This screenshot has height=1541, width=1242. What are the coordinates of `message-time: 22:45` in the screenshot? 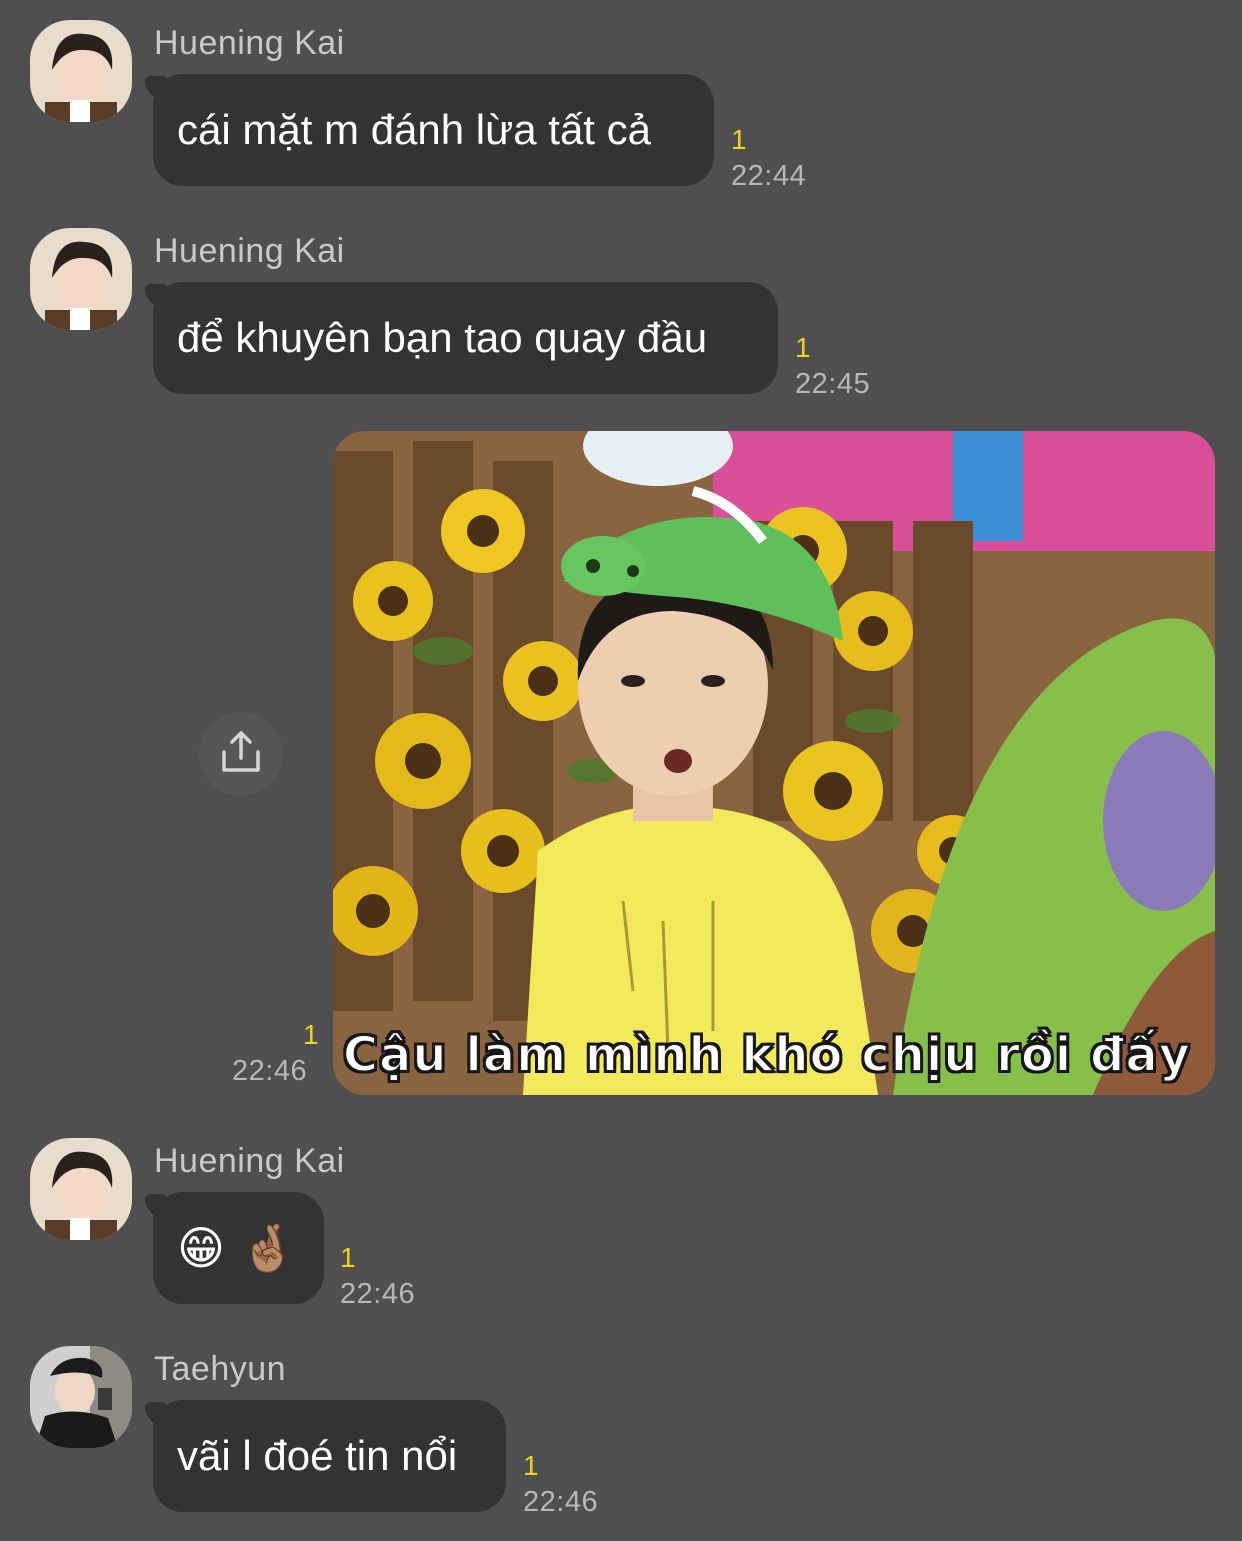 It's located at (833, 384).